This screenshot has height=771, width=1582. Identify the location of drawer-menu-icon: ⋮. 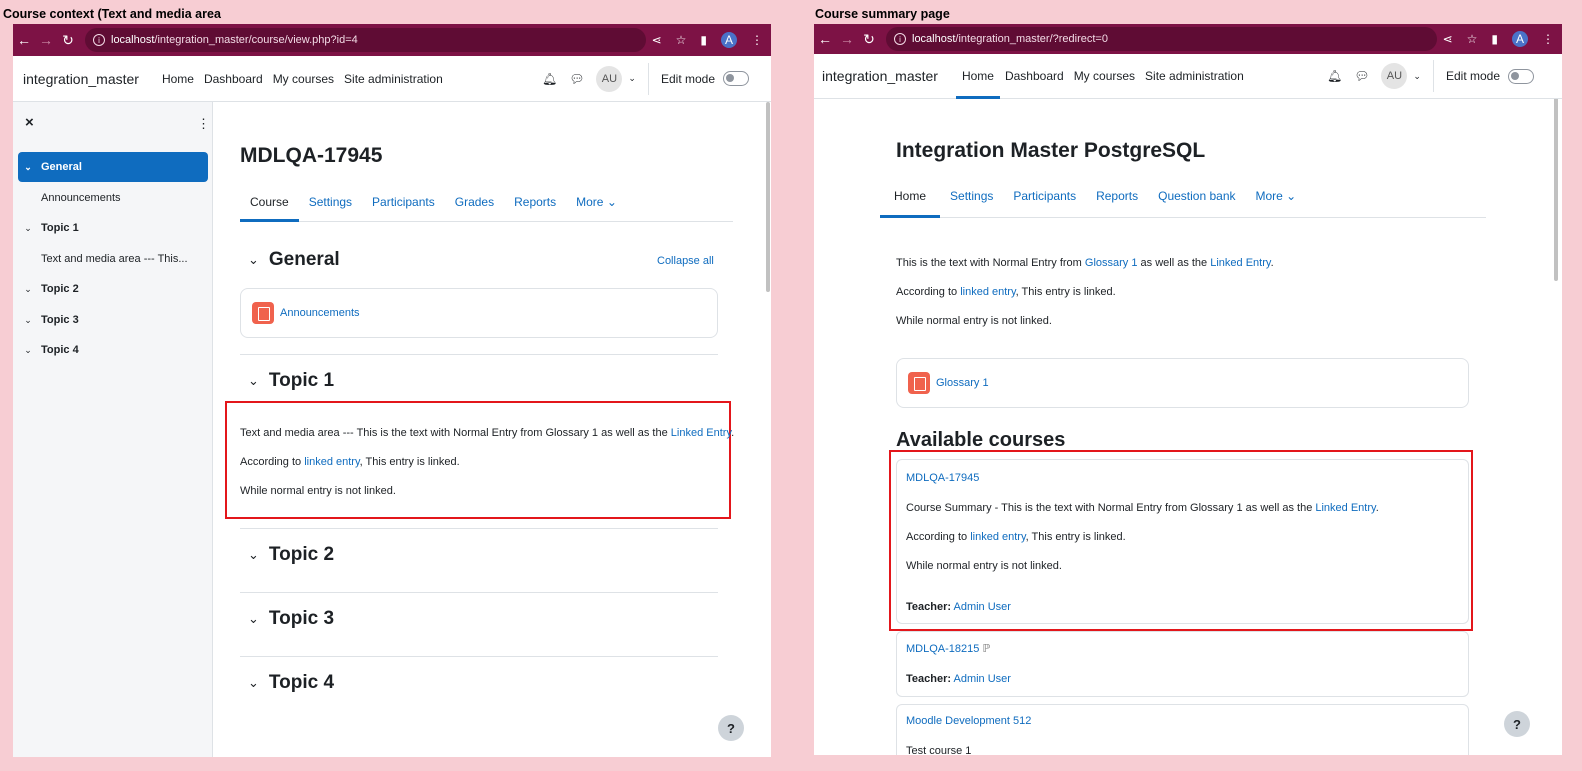
(203, 124).